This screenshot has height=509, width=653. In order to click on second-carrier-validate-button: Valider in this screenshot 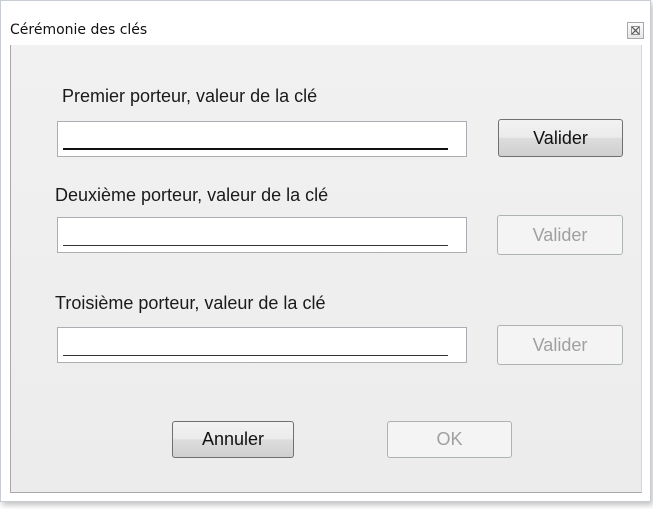, I will do `click(560, 235)`.